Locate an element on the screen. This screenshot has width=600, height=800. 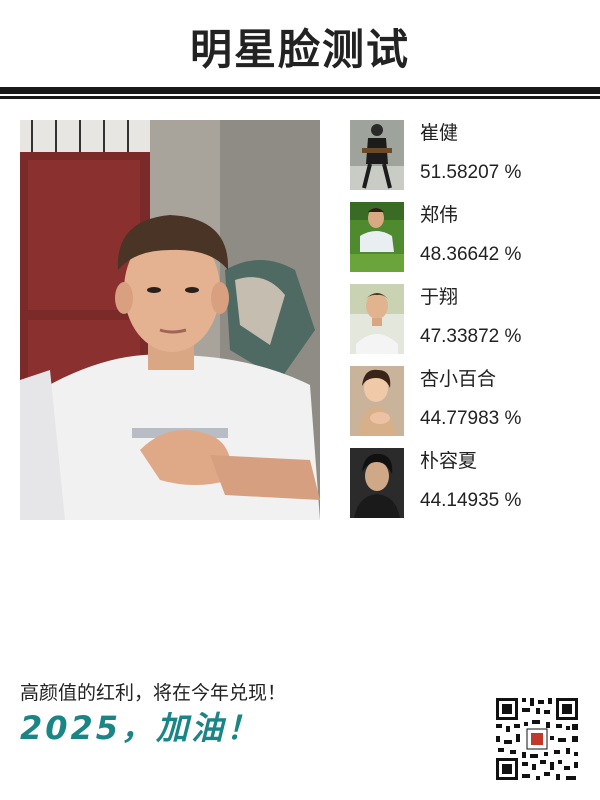
match-name: 朴容夏 is located at coordinates (449, 461).